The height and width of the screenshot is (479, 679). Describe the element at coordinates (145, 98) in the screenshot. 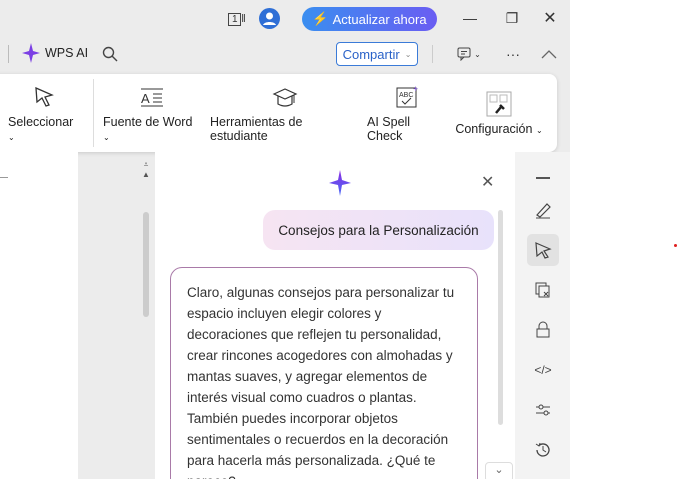

I see `svg-text: A` at that location.